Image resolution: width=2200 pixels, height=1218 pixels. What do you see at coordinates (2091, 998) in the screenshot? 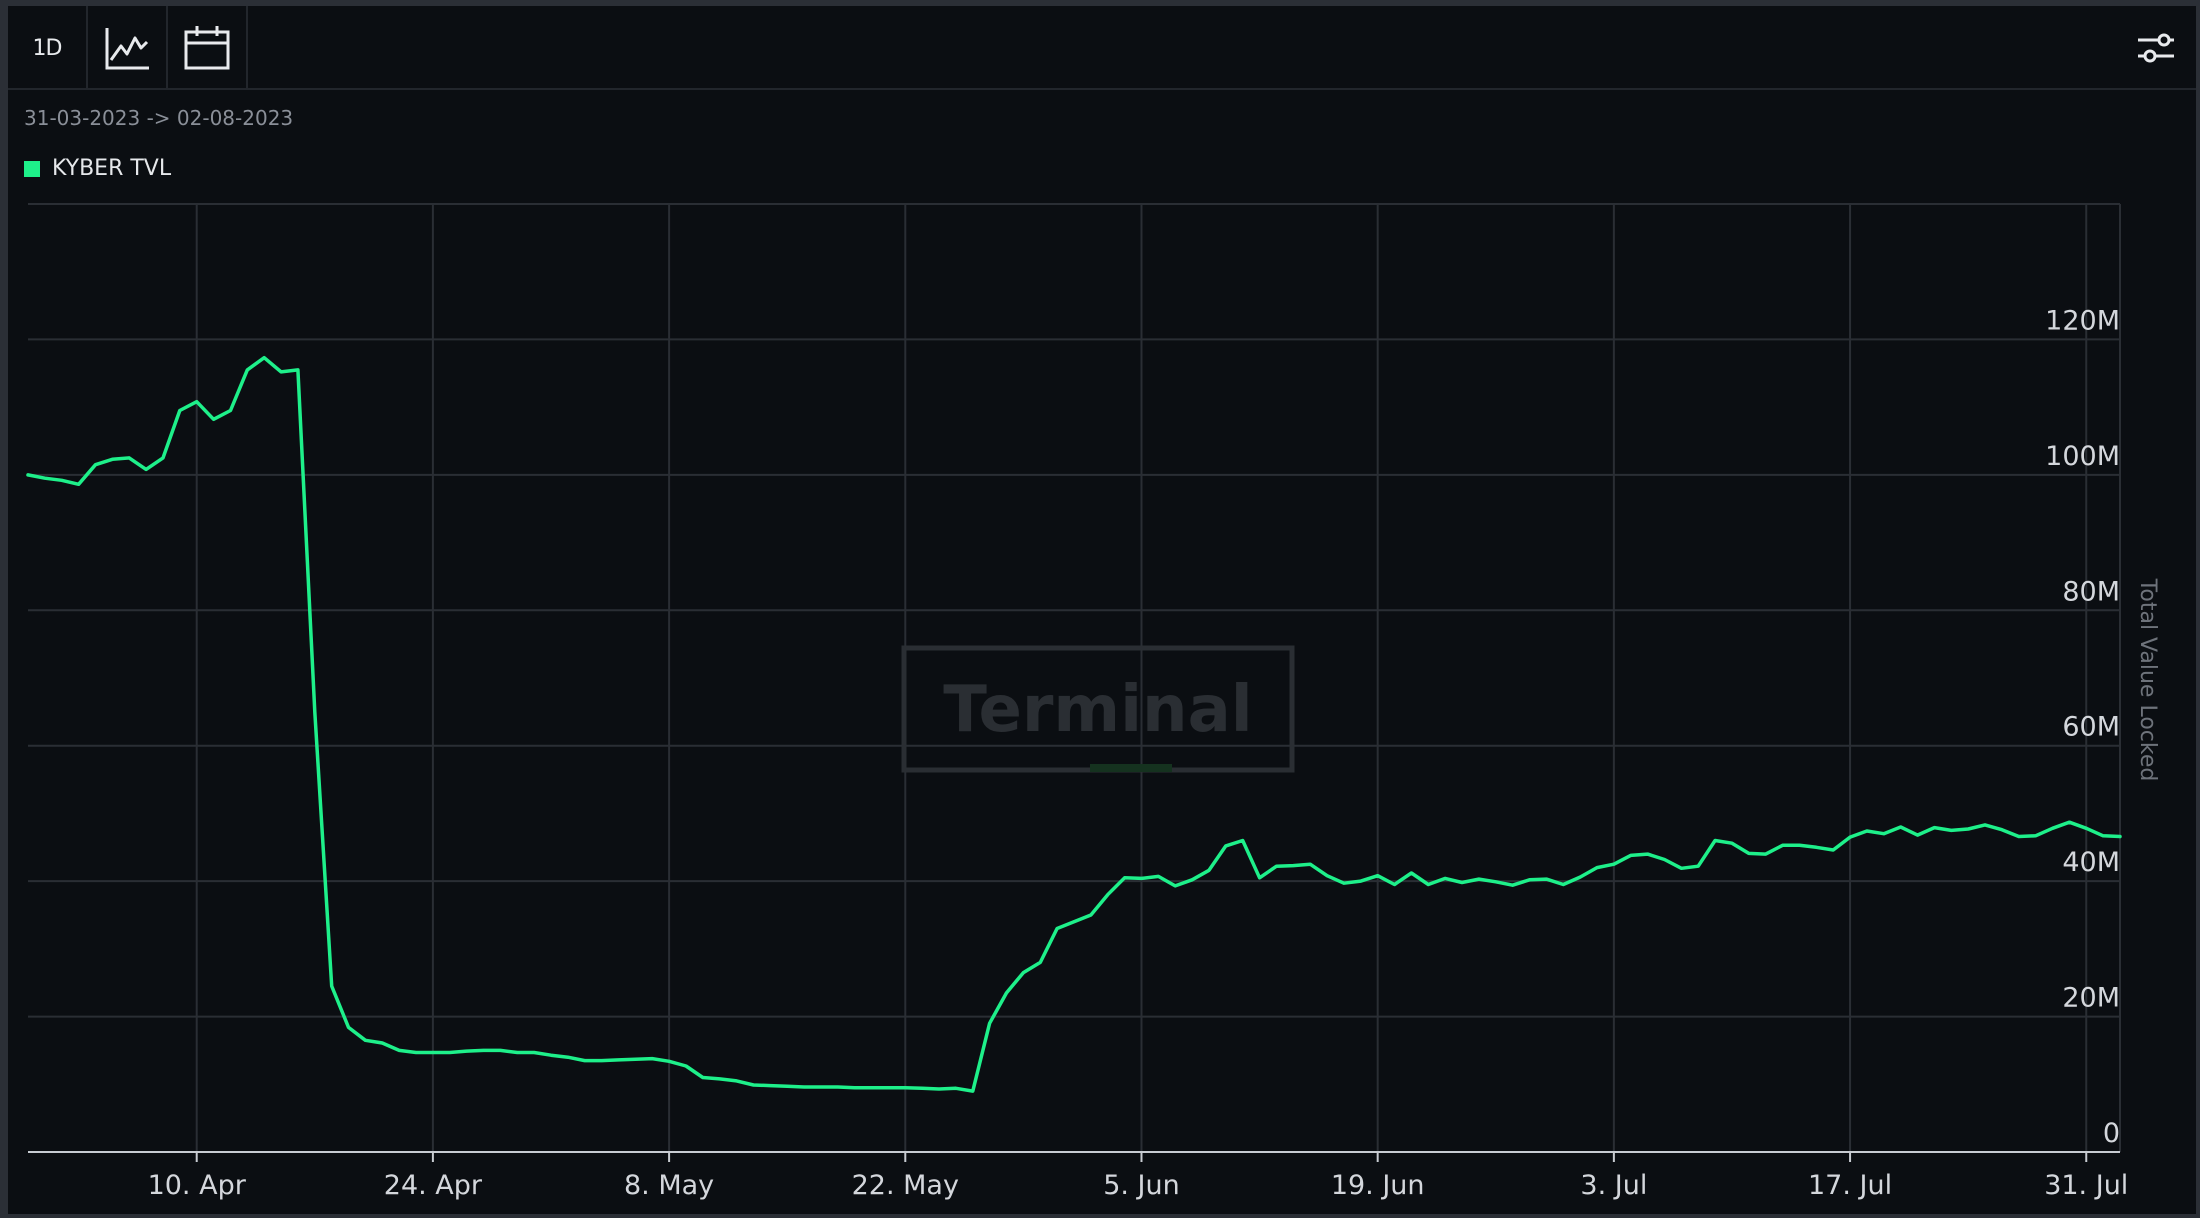
I see `y-tick-label: 20M` at bounding box center [2091, 998].